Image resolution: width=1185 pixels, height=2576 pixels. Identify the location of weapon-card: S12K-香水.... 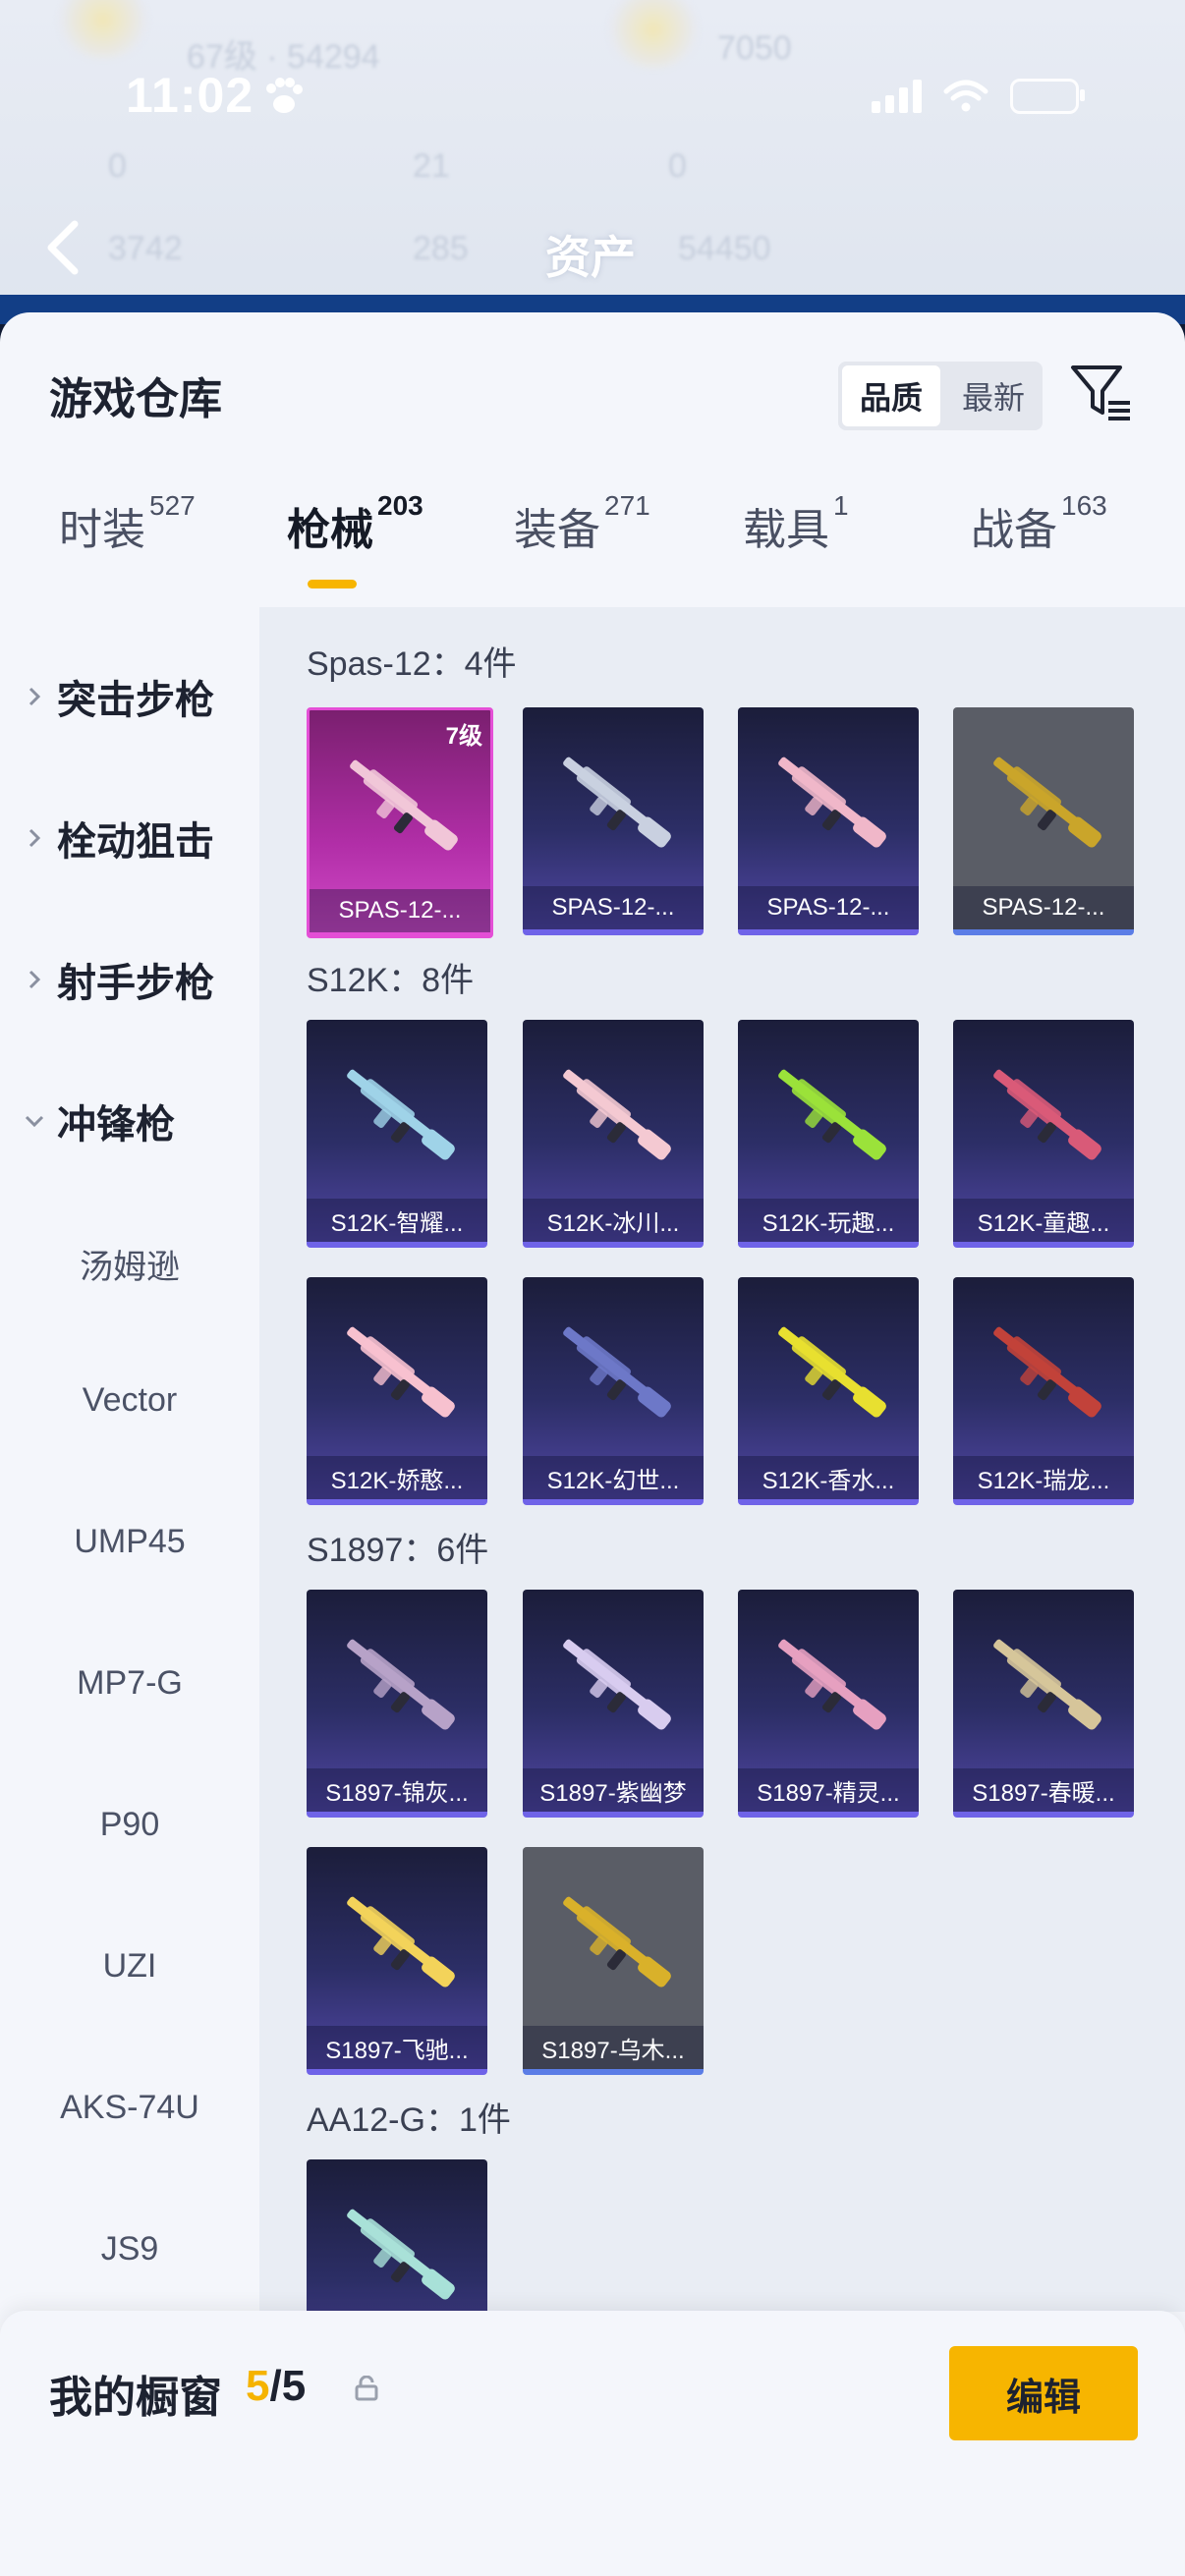
(829, 1391).